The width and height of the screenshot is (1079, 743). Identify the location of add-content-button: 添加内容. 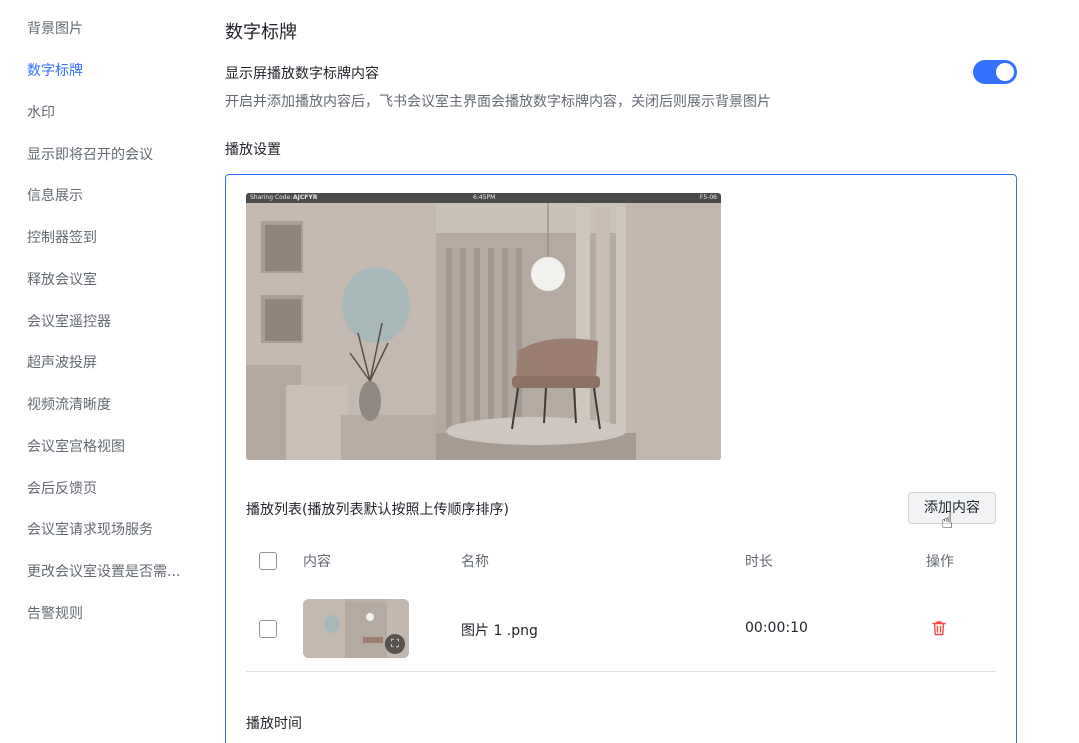
(952, 508).